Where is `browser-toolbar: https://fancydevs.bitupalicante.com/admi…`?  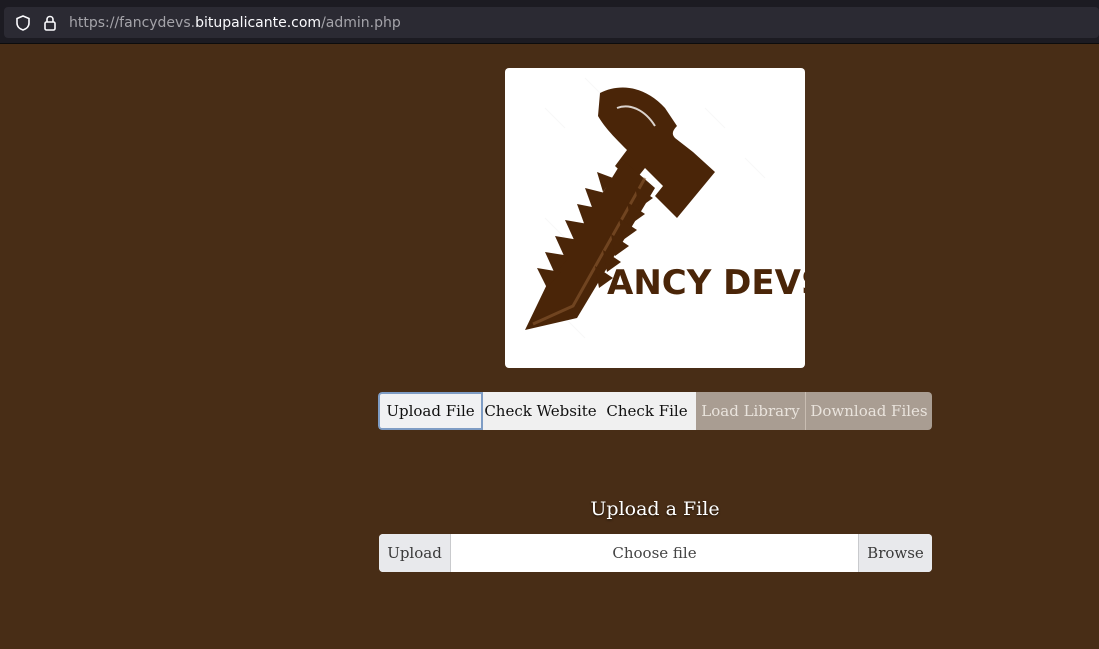 browser-toolbar: https://fancydevs.bitupalicante.com/admi… is located at coordinates (549, 22).